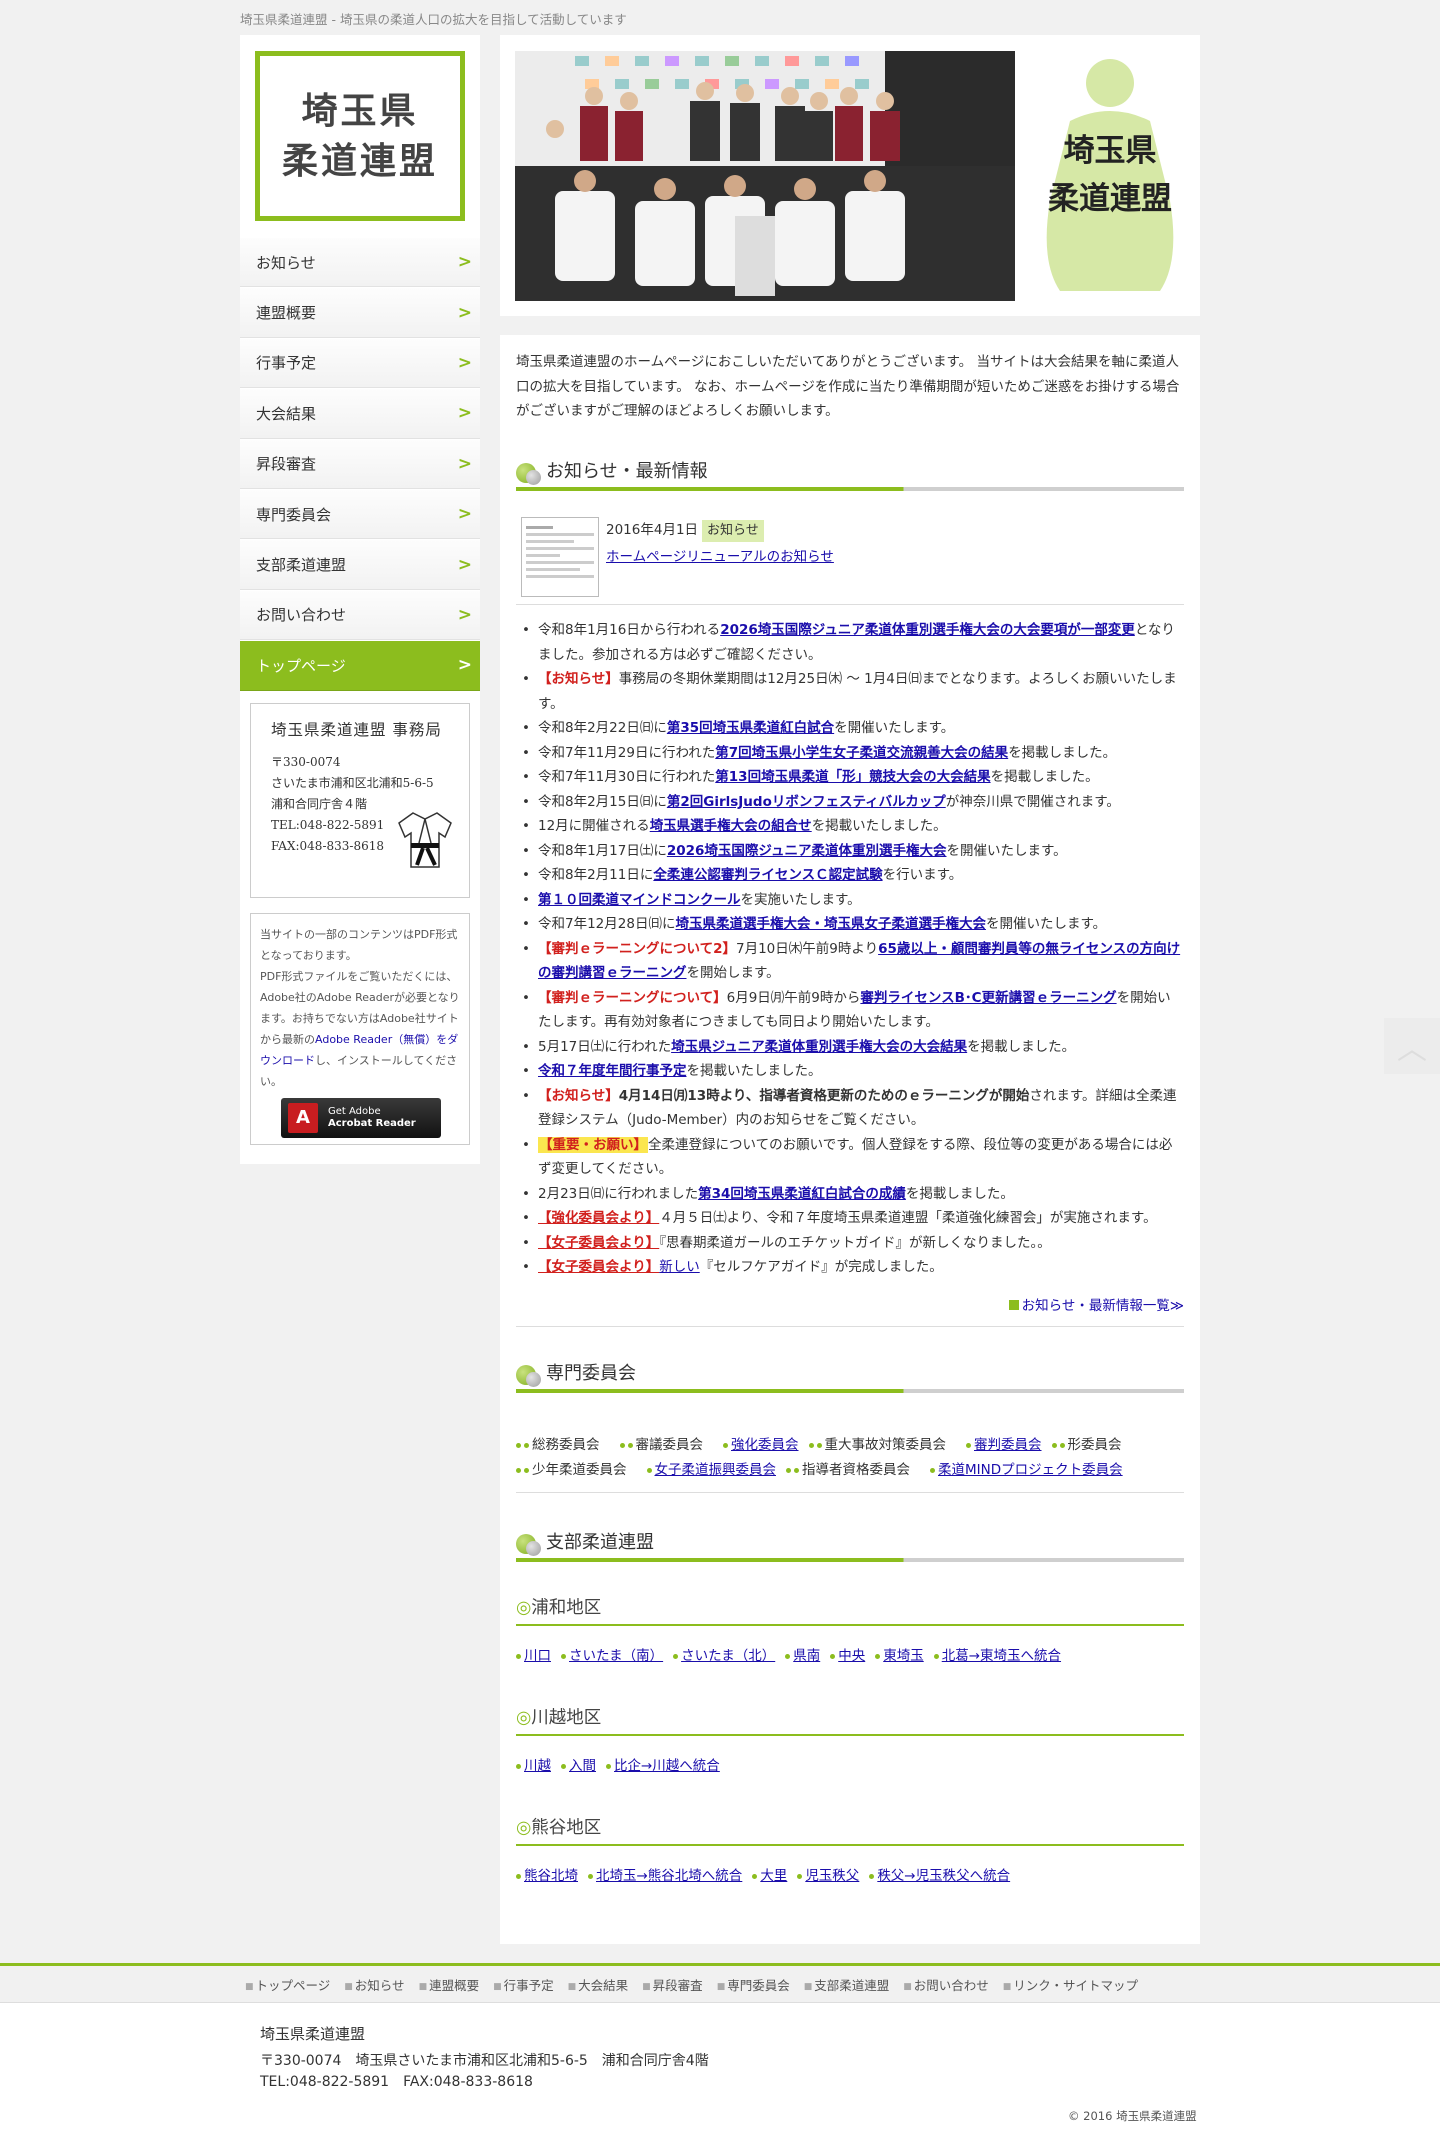  What do you see at coordinates (830, 924) in the screenshot?
I see `news-link: 埼玉県柔道選手権大会・埼玉県女子柔道選手権大会` at bounding box center [830, 924].